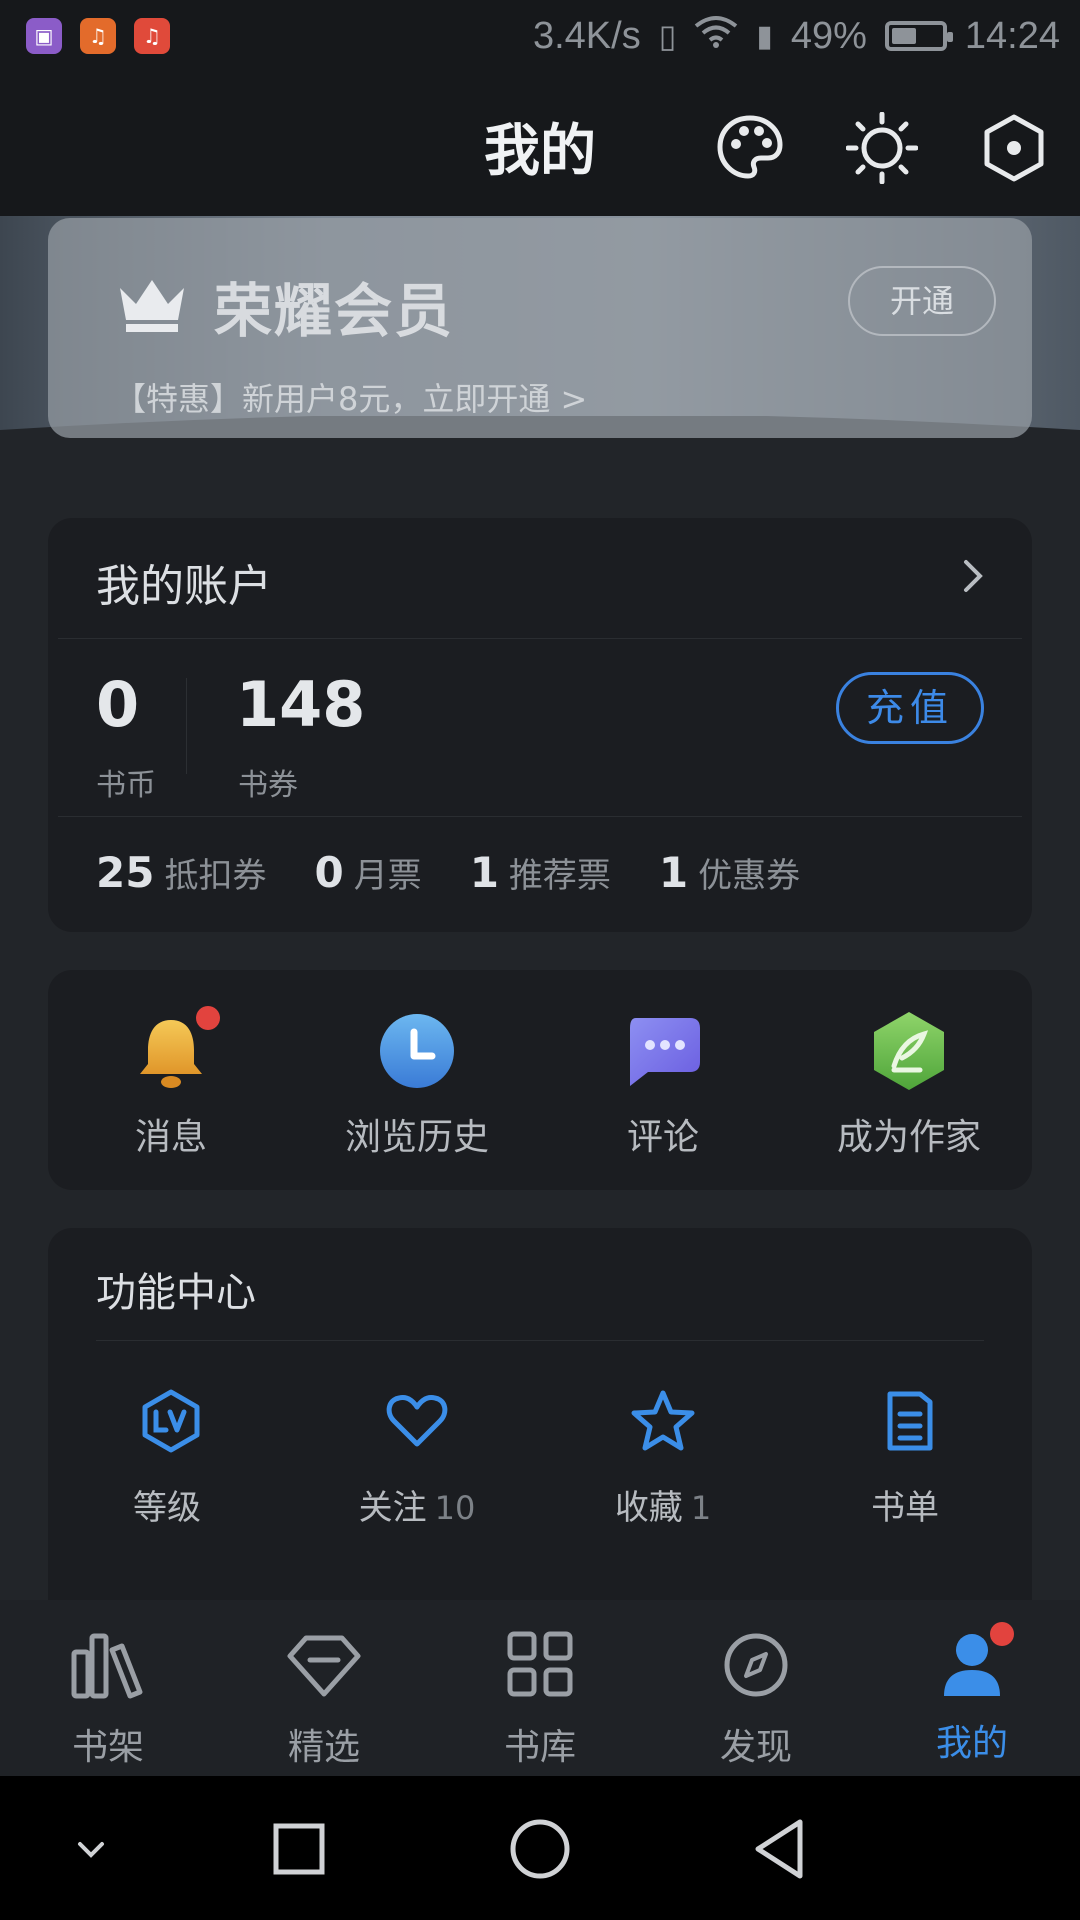 This screenshot has height=1920, width=1080. What do you see at coordinates (107, 1747) in the screenshot?
I see `tab-label: 书架` at bounding box center [107, 1747].